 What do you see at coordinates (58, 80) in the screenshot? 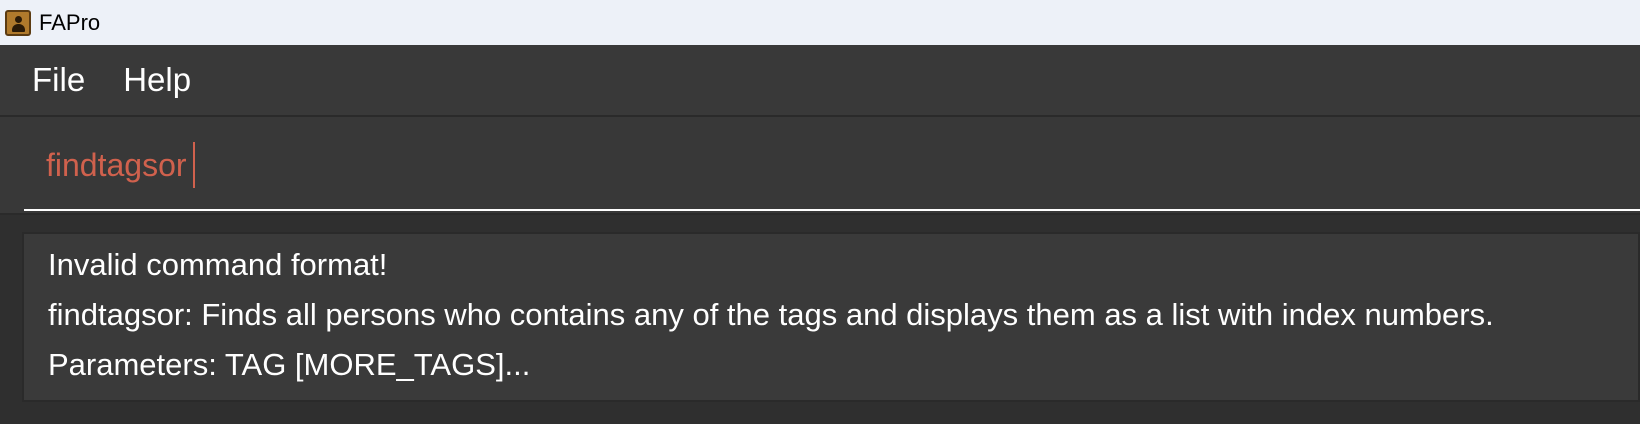
I see `menu-file: File` at bounding box center [58, 80].